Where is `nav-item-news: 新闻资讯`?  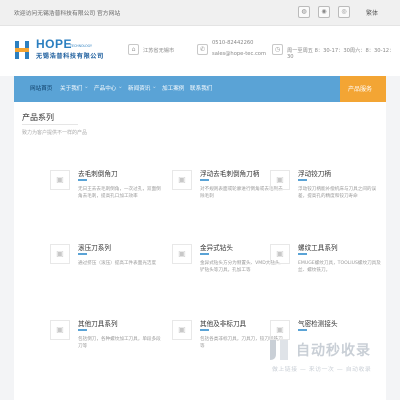
nav-item-news: 新闻资讯 is located at coordinates (139, 88).